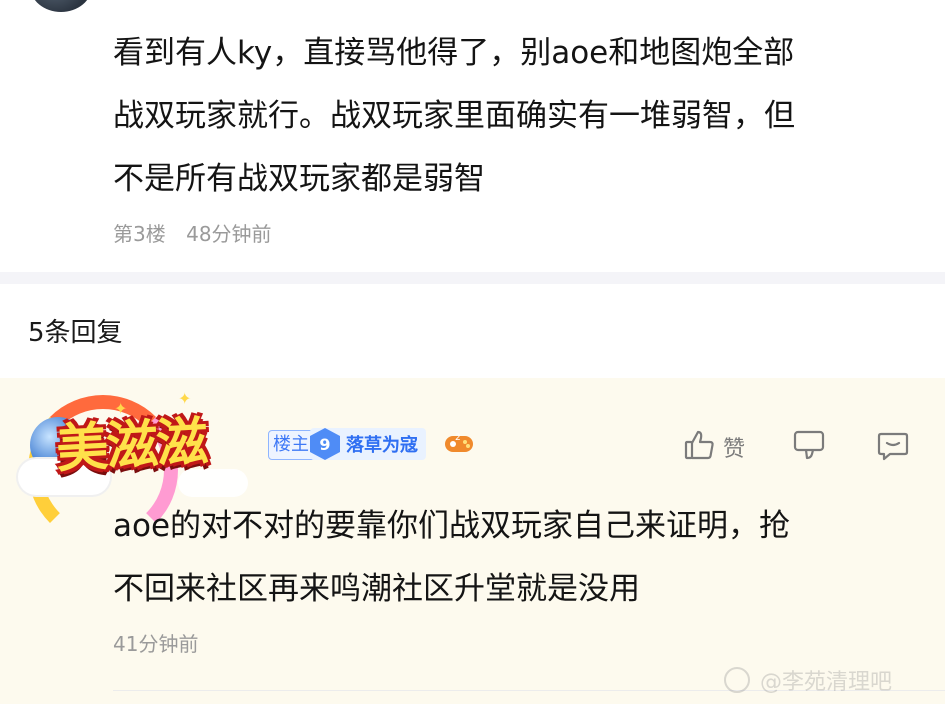  I want to click on watermark: @李苑清理吧, so click(808, 680).